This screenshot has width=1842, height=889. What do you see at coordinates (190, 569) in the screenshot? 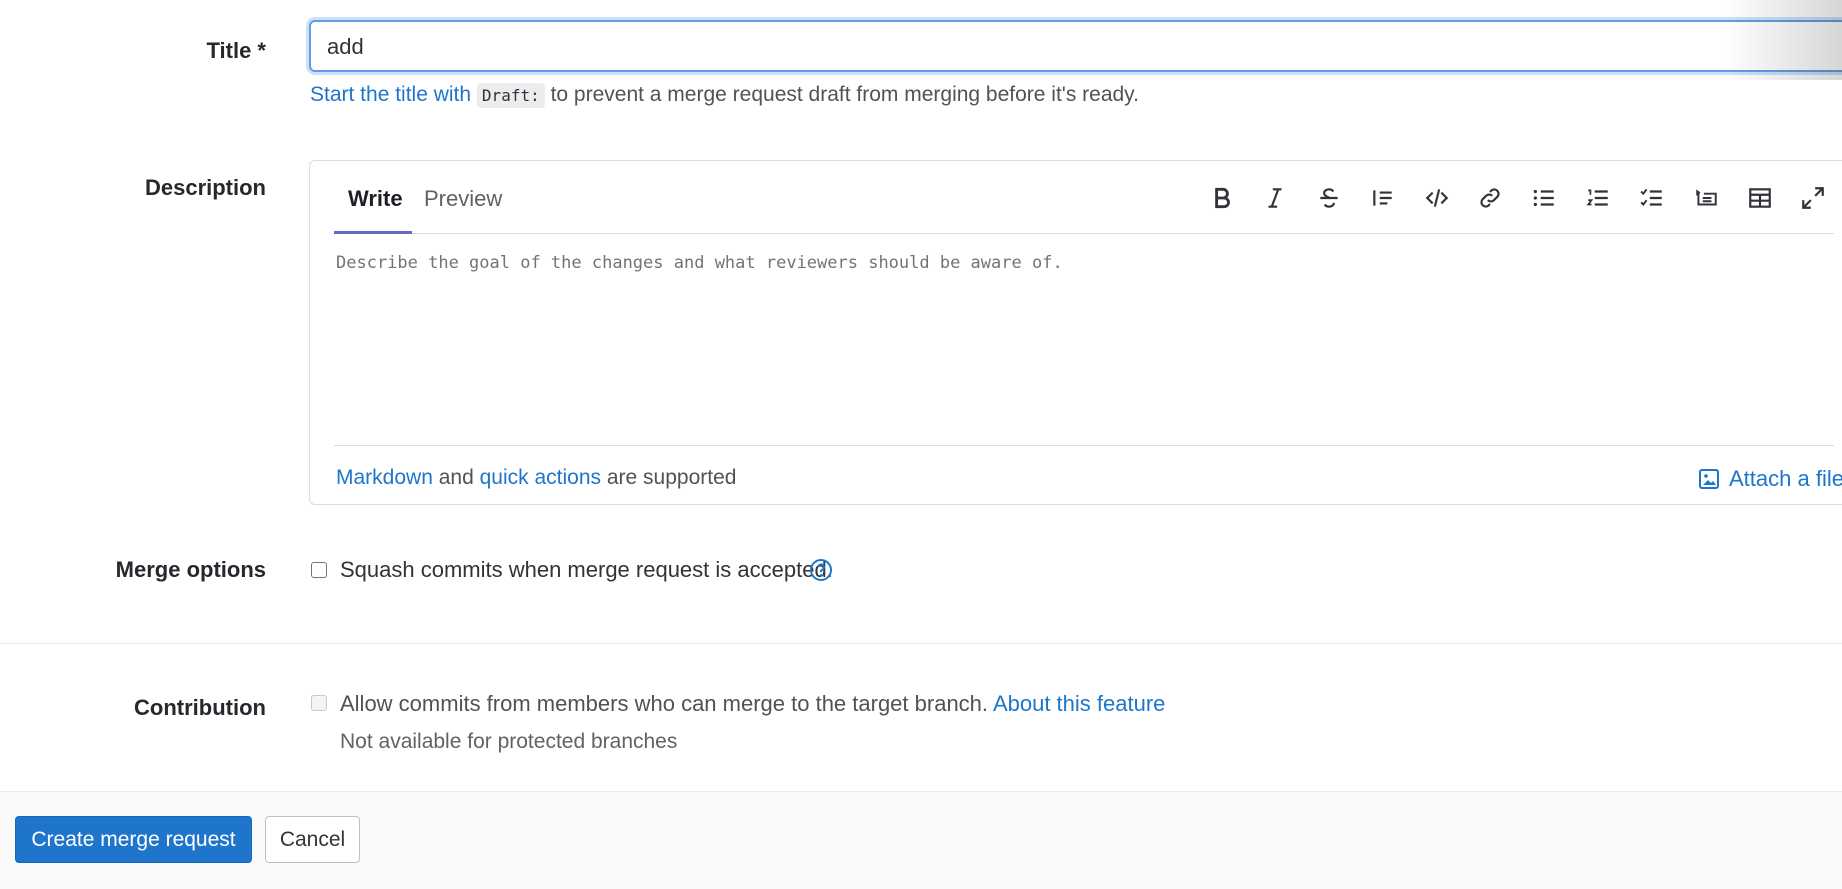
I see `merge-options-label: Merge options` at bounding box center [190, 569].